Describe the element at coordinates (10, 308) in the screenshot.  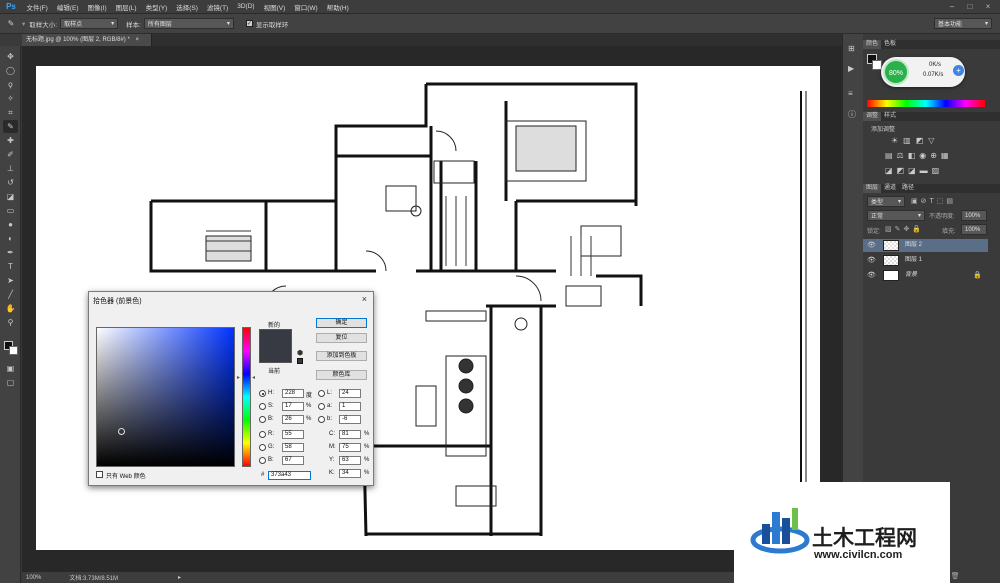
I see `hand-tool-icon: ✋` at that location.